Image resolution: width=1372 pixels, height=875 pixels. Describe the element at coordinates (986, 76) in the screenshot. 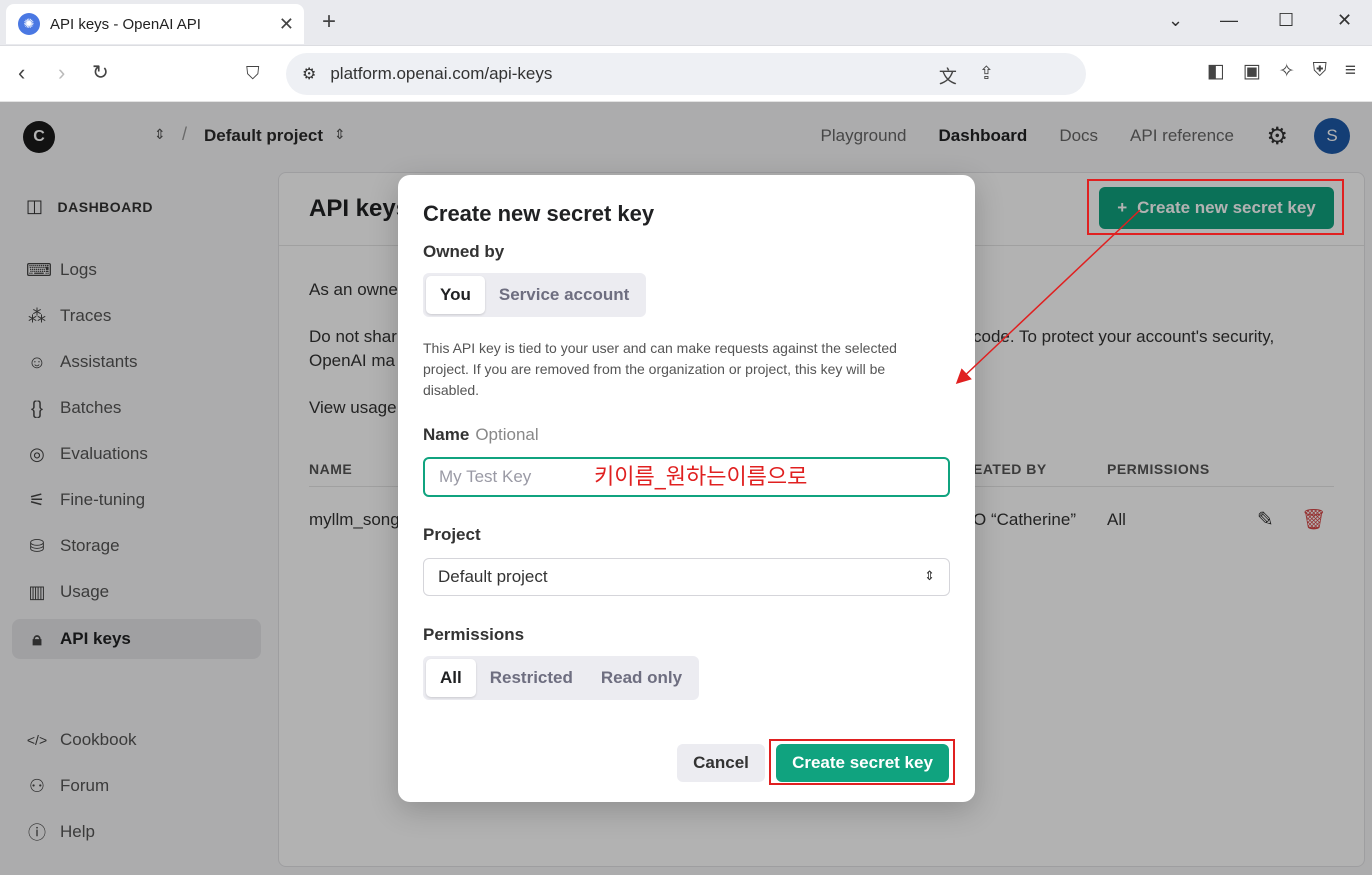

I see `share-icon: ⇪` at that location.